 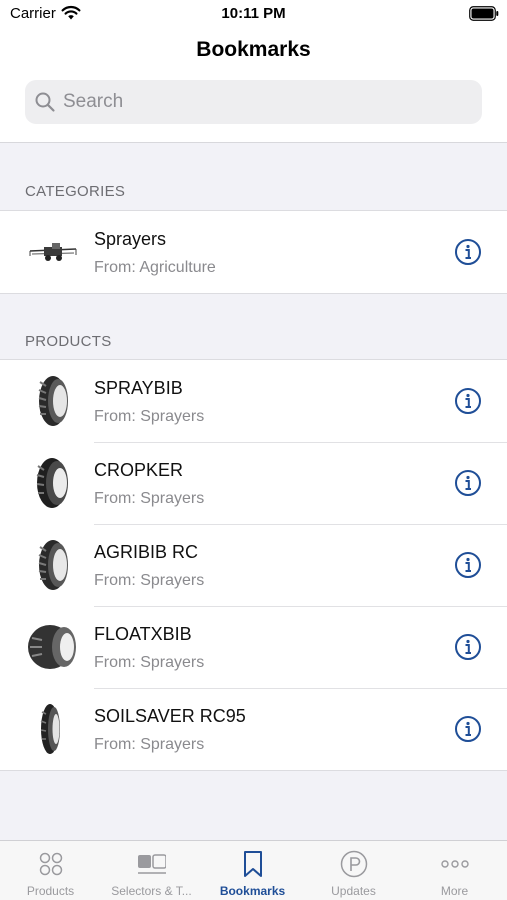 What do you see at coordinates (53, 729) in the screenshot?
I see `narrow-tire-image` at bounding box center [53, 729].